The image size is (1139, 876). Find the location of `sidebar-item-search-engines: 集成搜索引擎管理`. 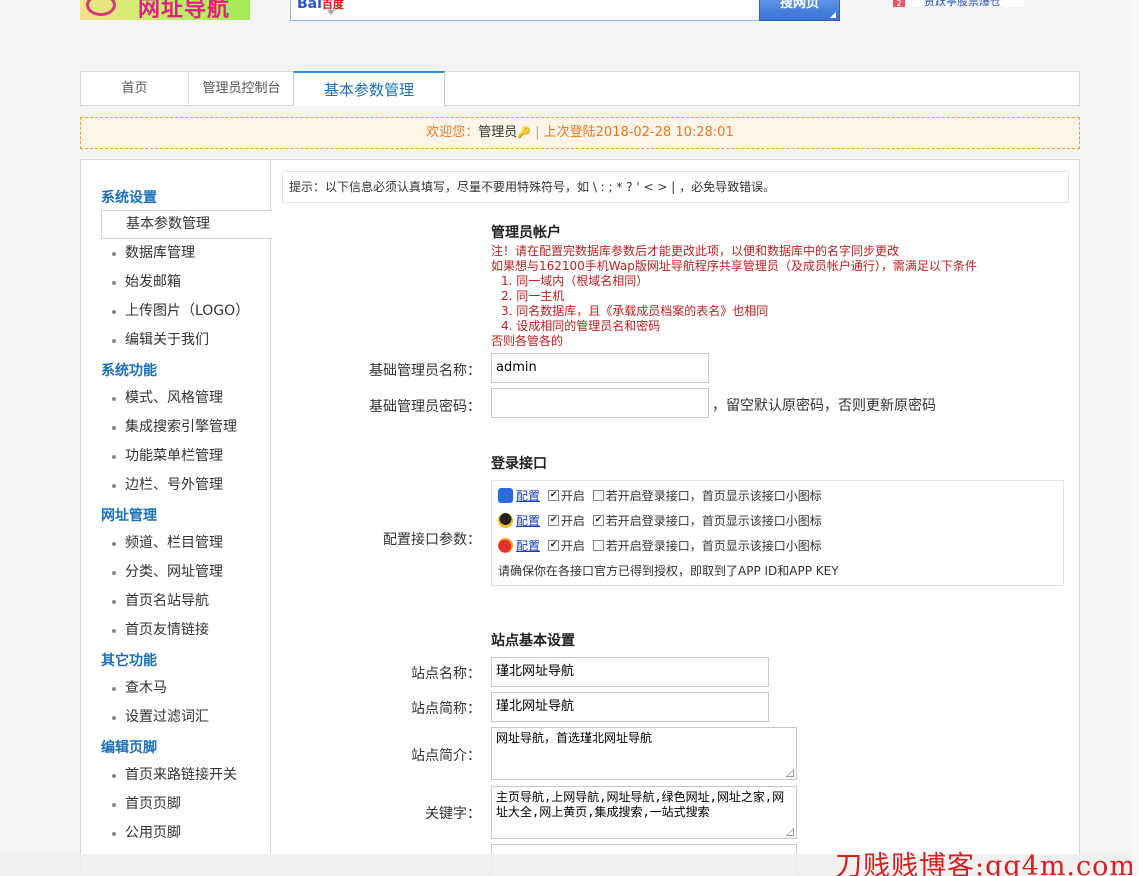

sidebar-item-search-engines: 集成搜索引擎管理 is located at coordinates (186, 427).